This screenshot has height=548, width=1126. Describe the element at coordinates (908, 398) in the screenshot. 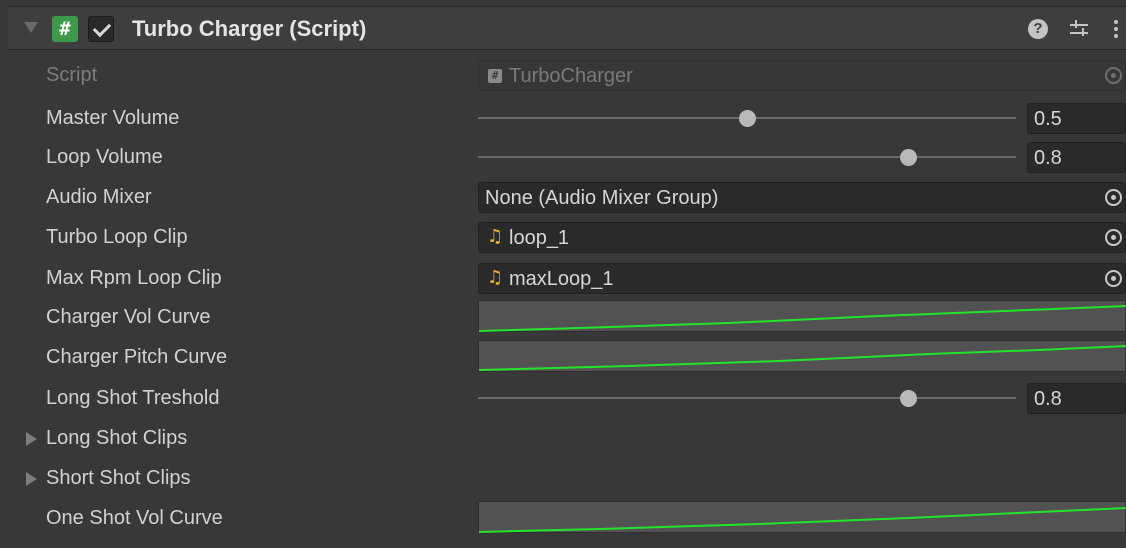

I see `long-shot-treshold-slider-thumb` at that location.